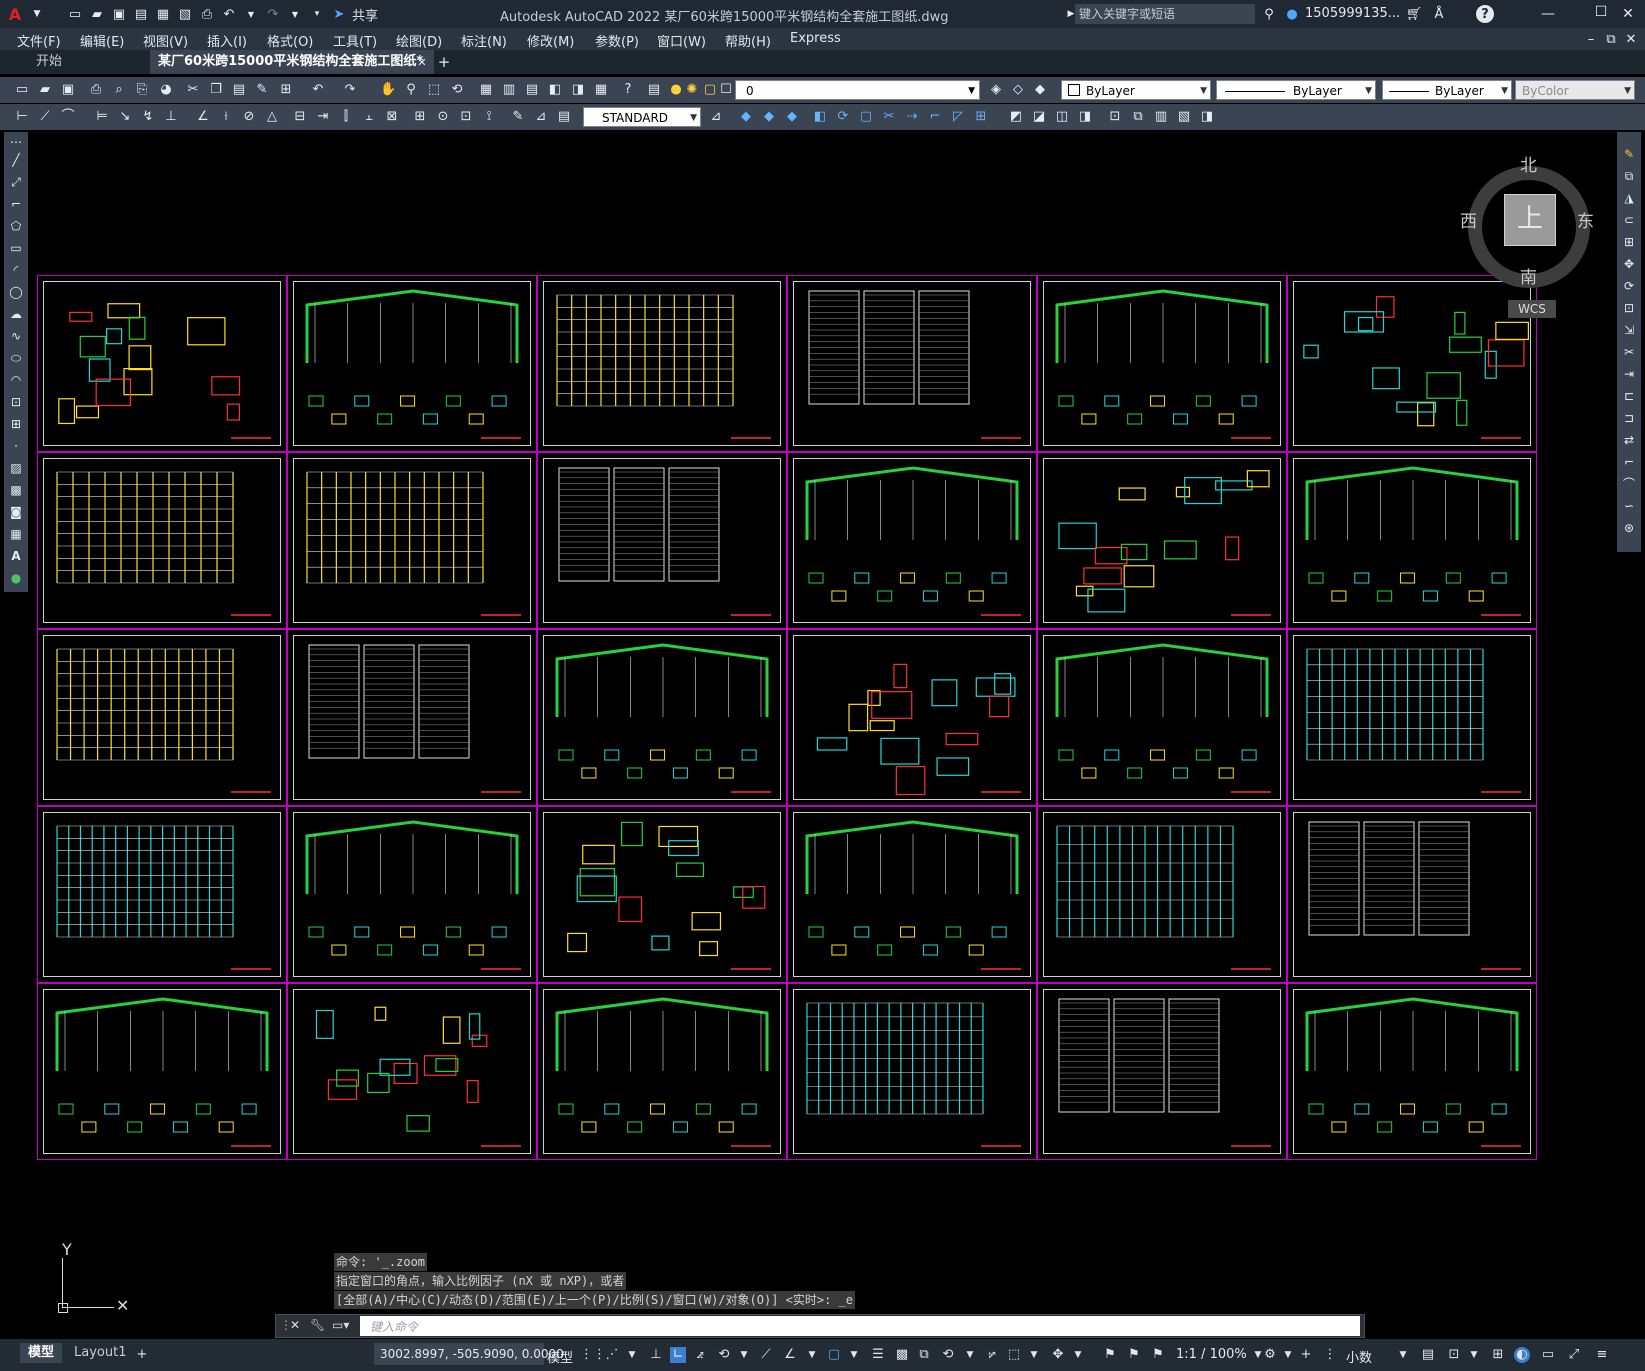 The width and height of the screenshot is (1645, 1371). Describe the element at coordinates (642, 117) in the screenshot. I see `dimension-style-dropdown: STANDARD ▼` at that location.